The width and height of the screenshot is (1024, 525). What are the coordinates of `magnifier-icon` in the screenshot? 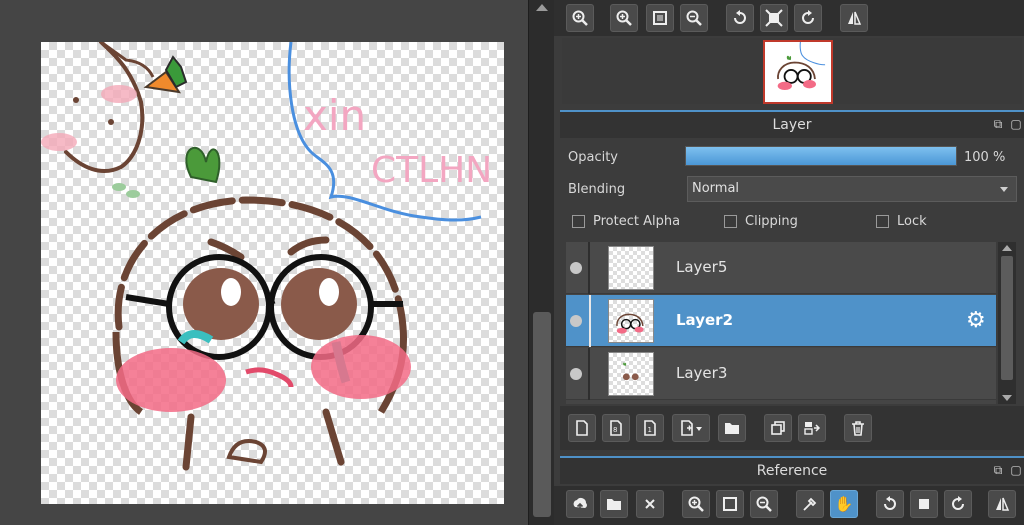 It's located at (580, 18).